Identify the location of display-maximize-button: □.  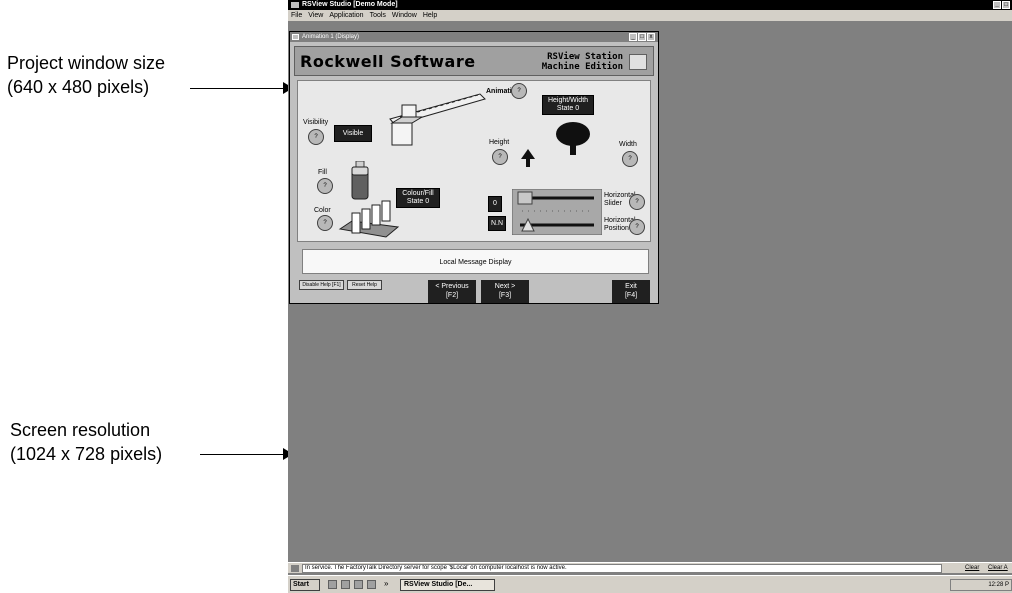
(642, 37).